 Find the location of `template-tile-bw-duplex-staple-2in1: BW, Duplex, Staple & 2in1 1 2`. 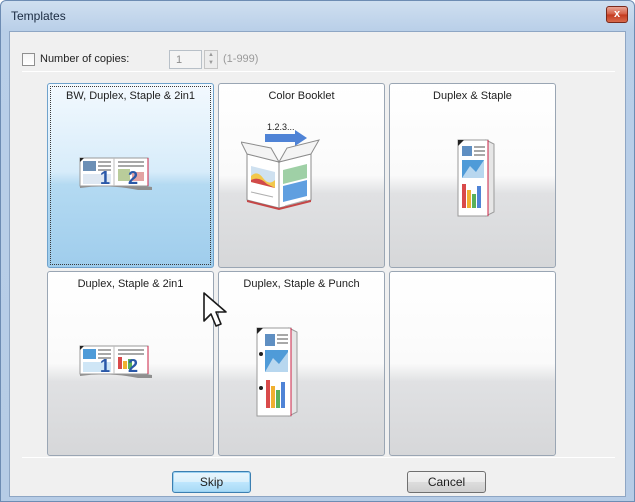

template-tile-bw-duplex-staple-2in1: BW, Duplex, Staple & 2in1 1 2 is located at coordinates (130, 175).